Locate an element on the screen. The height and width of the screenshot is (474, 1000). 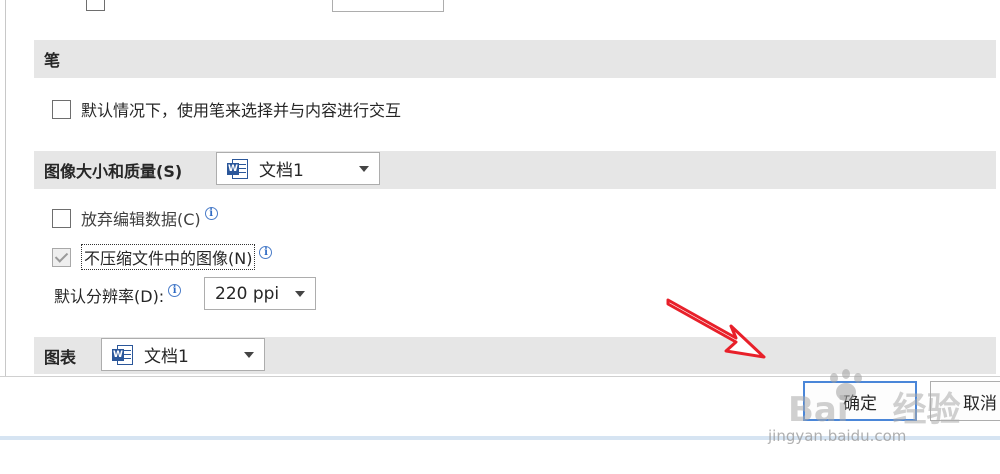
section-title-pen: 笔 is located at coordinates (52, 60).